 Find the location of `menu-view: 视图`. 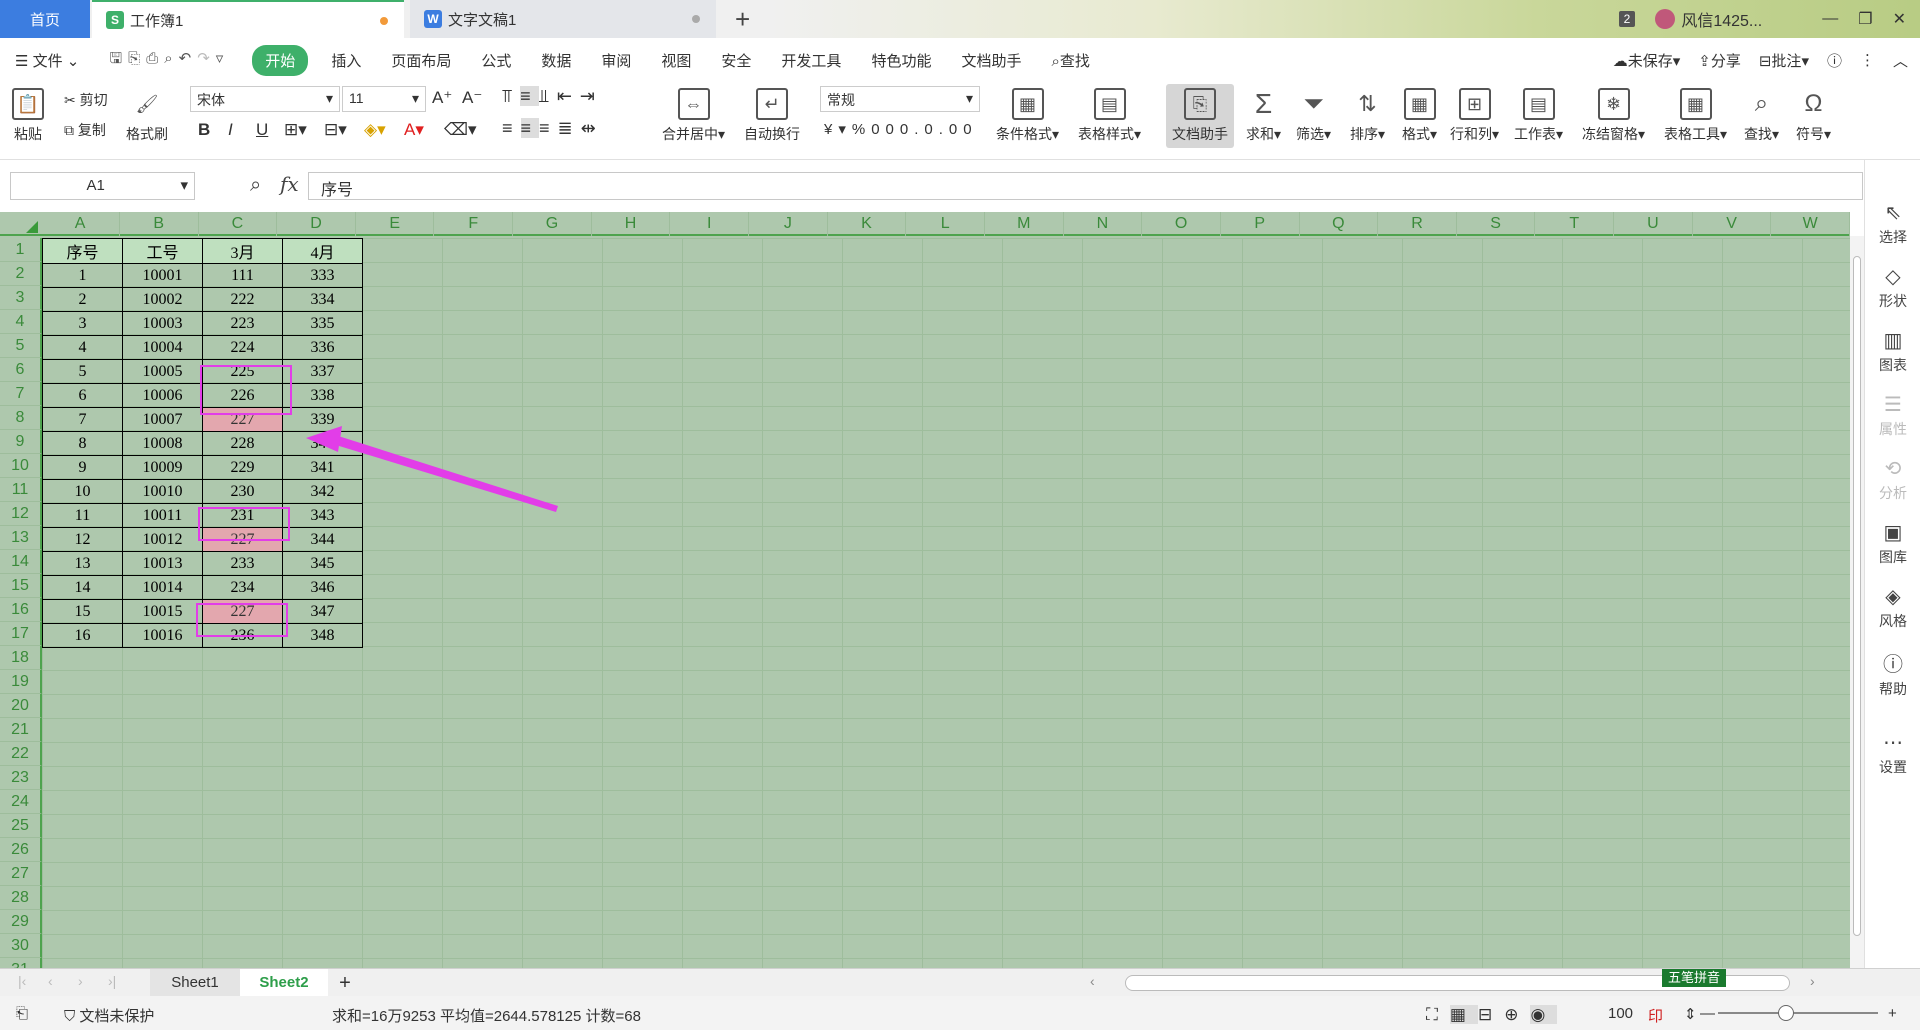

menu-view: 视图 is located at coordinates (676, 60).